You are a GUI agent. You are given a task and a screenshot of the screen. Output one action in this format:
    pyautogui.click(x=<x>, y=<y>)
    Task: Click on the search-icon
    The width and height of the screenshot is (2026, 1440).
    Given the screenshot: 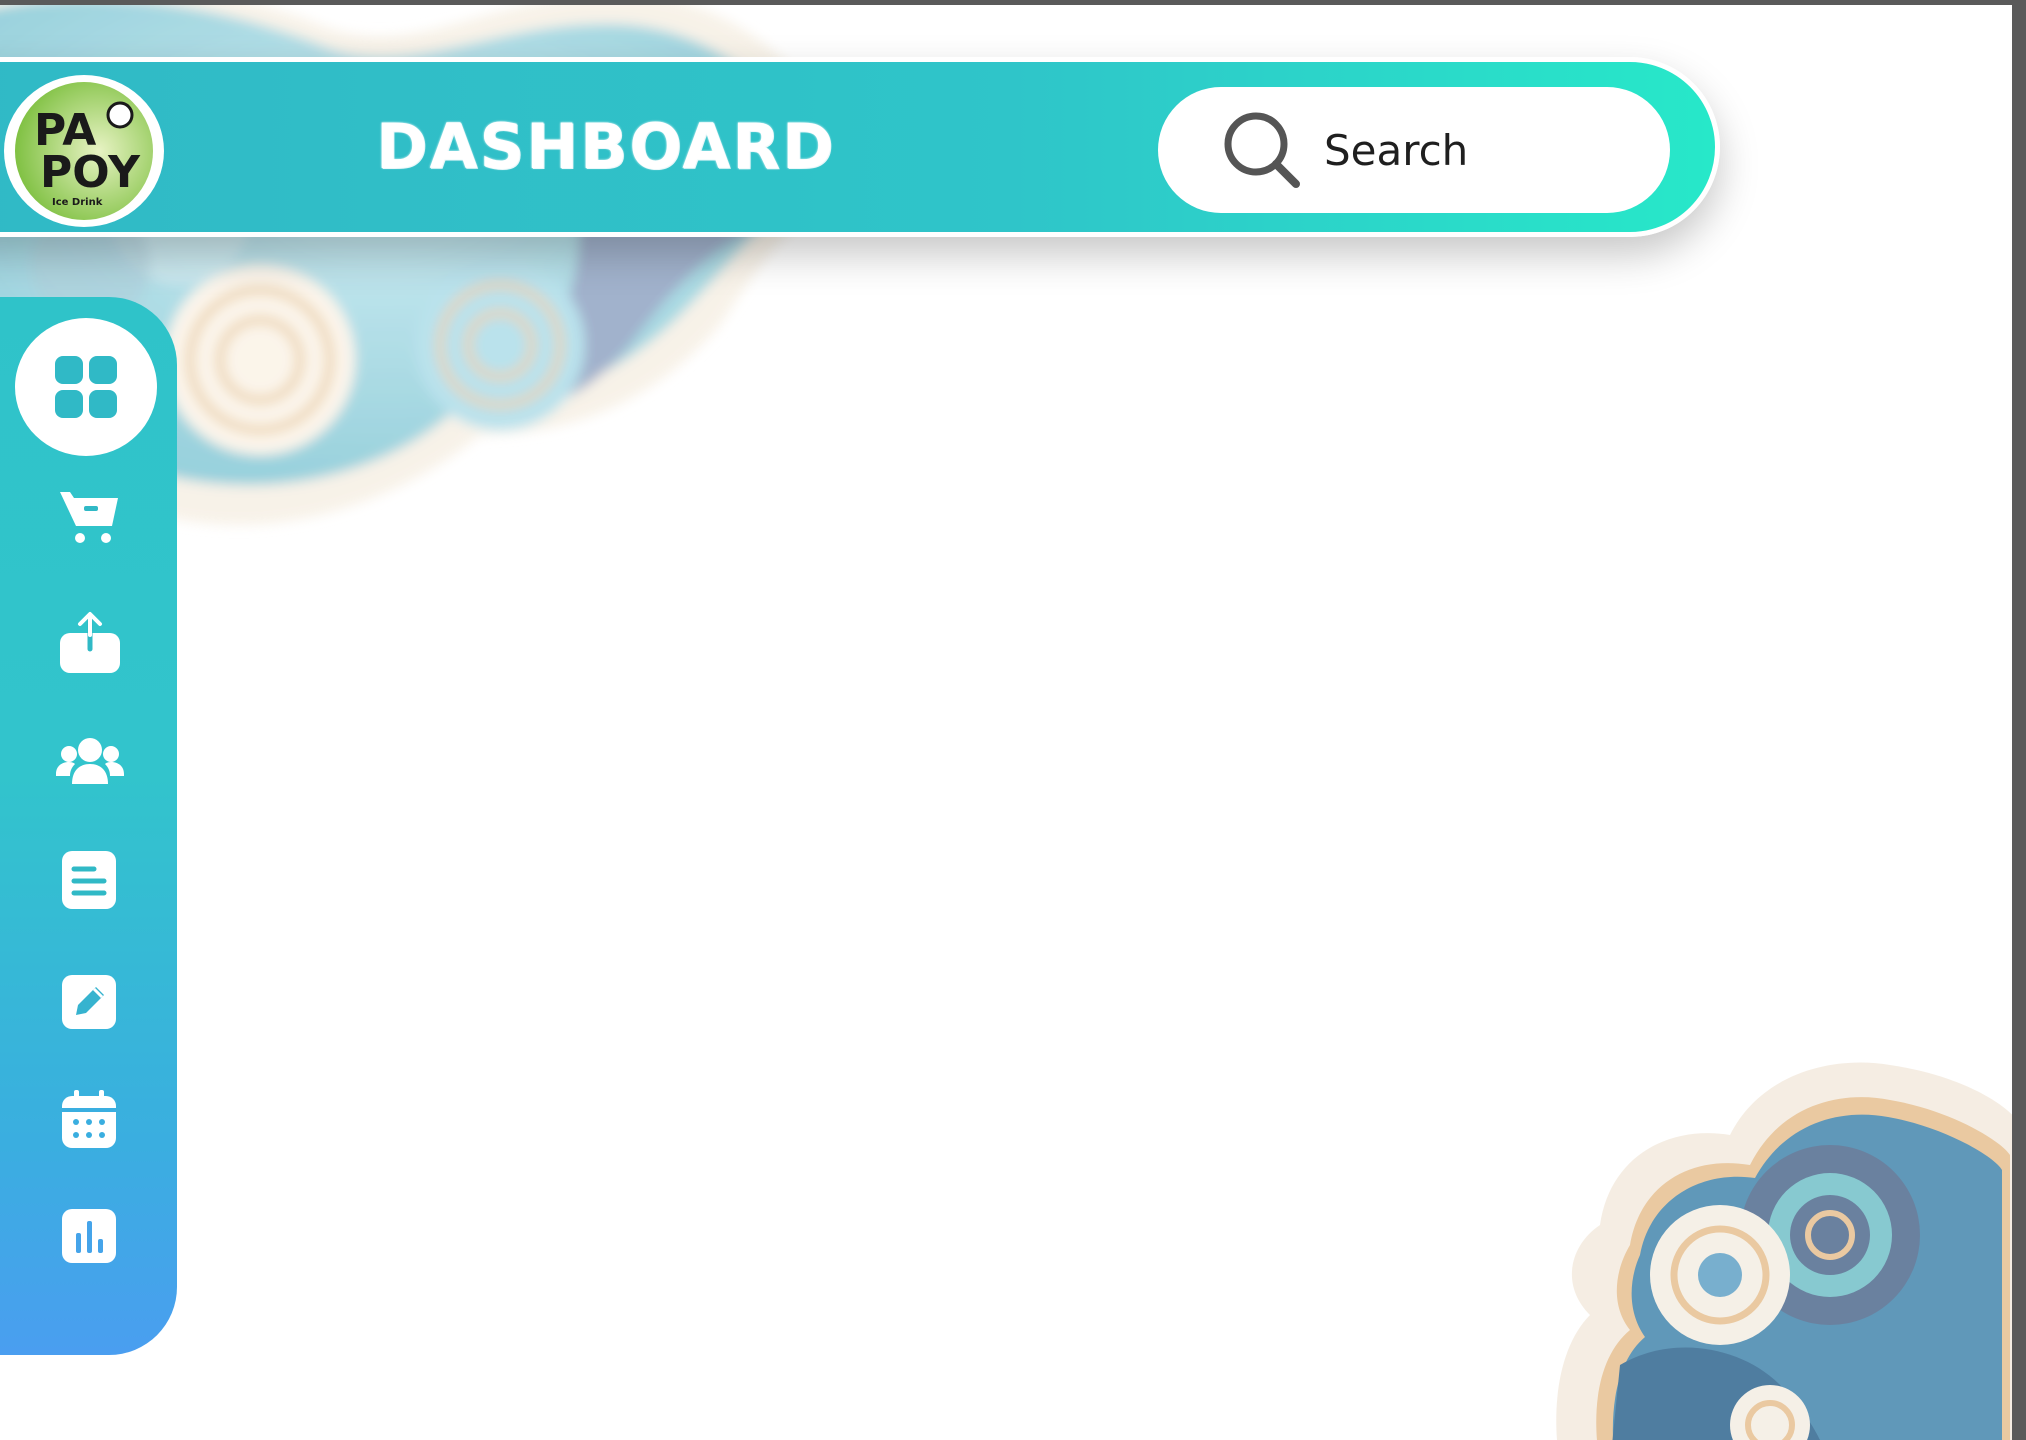 What is the action you would take?
    pyautogui.click(x=1262, y=150)
    